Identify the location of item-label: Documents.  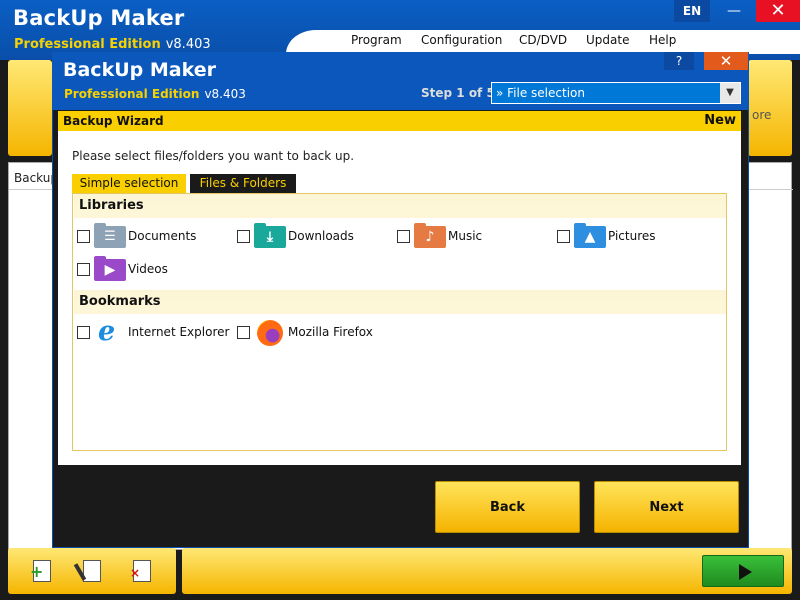
(162, 236).